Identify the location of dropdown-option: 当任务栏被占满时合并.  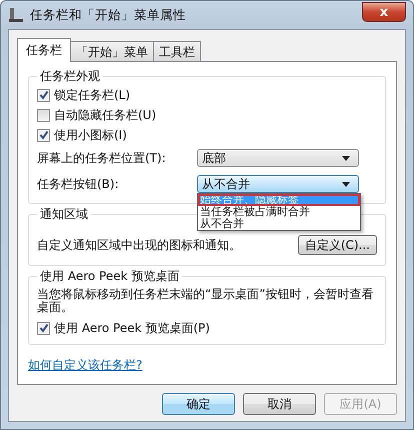
(279, 212).